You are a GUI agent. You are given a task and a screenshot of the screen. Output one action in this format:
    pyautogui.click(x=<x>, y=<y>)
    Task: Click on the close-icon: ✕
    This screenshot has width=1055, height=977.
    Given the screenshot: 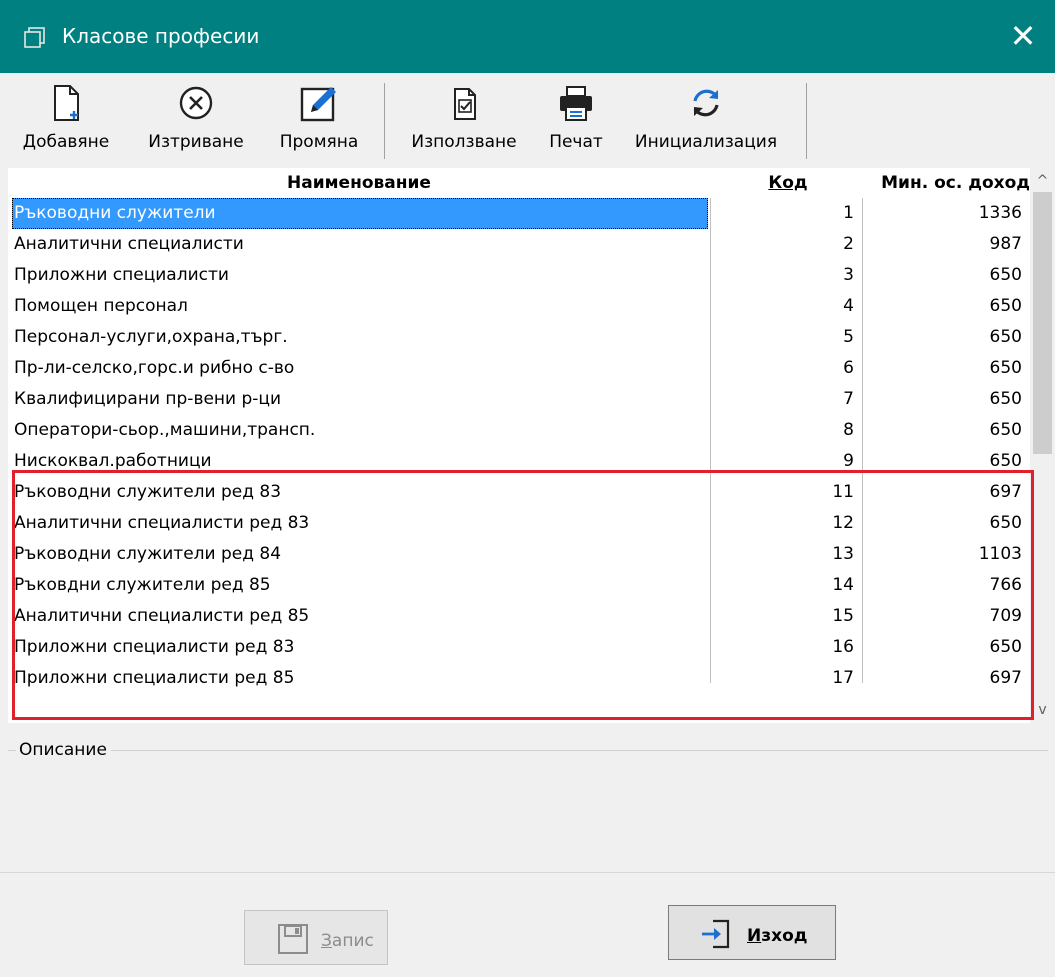 What is the action you would take?
    pyautogui.click(x=1023, y=36)
    